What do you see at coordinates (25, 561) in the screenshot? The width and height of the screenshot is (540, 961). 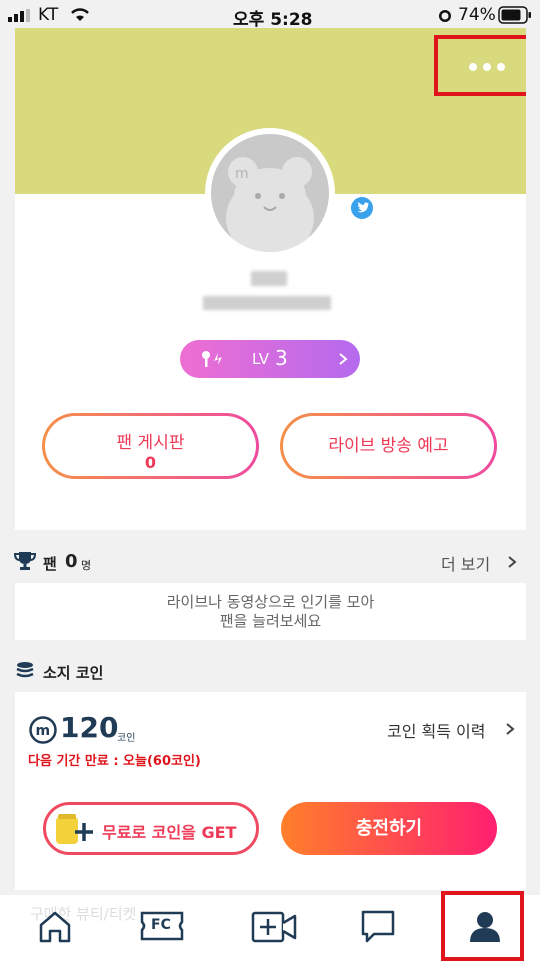 I see `trophy-icon` at bounding box center [25, 561].